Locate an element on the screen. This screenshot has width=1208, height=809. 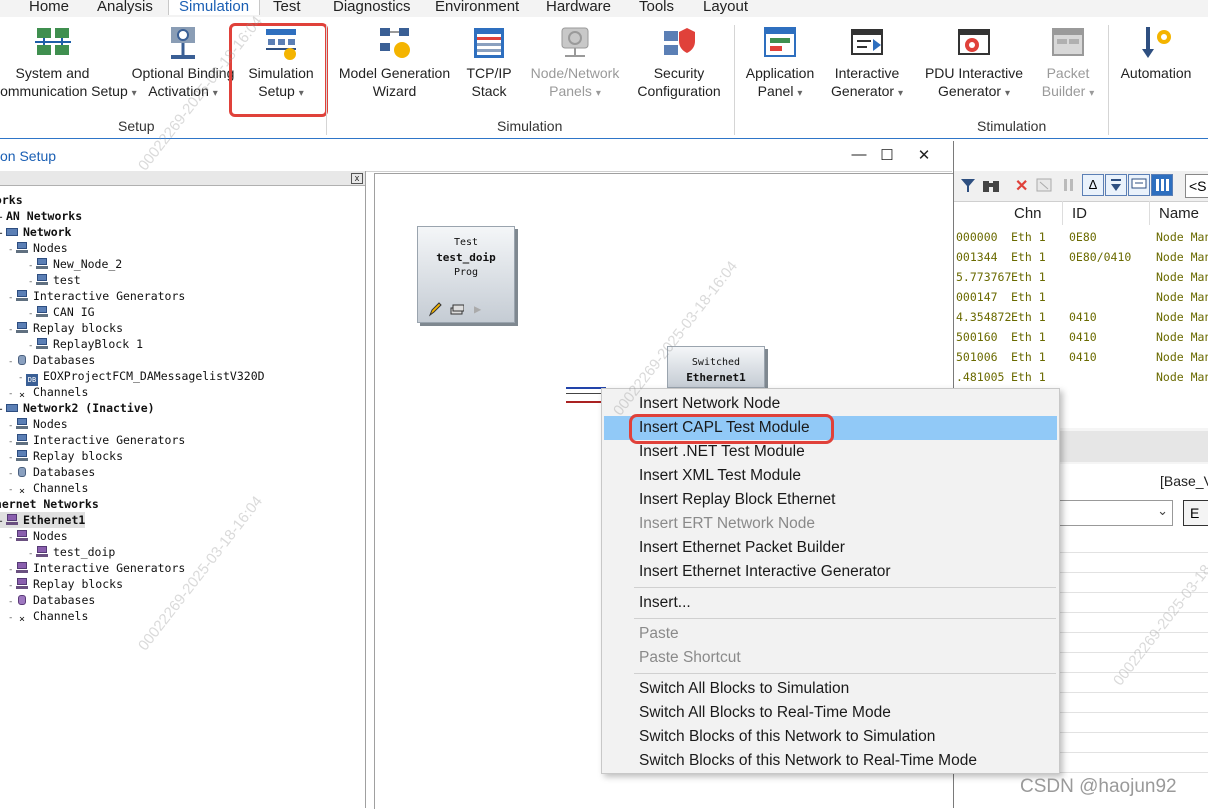
tab-analysis: Analysis is located at coordinates (125, 7).